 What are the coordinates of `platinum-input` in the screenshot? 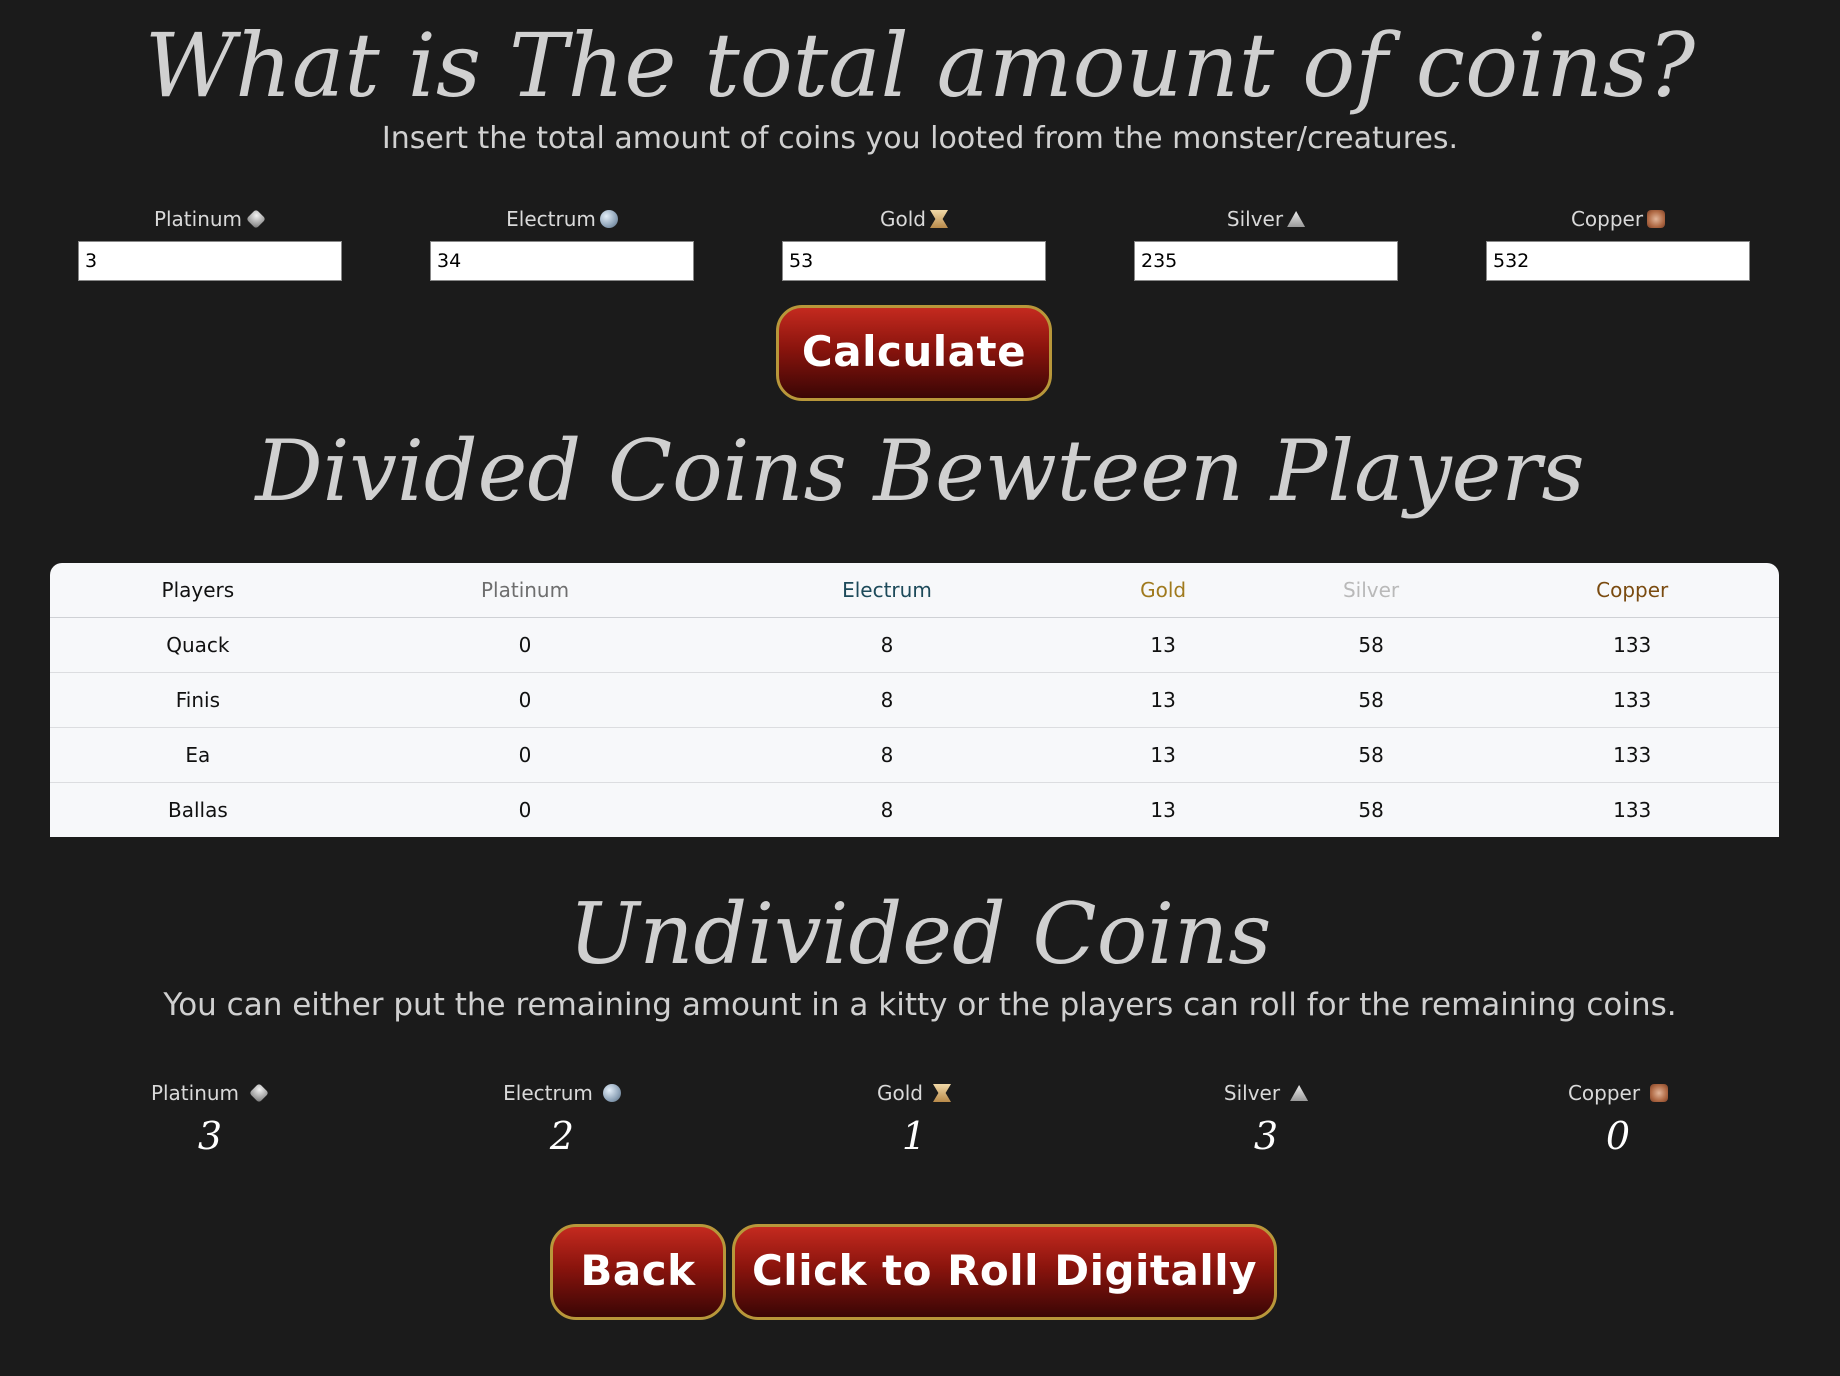 It's located at (210, 261).